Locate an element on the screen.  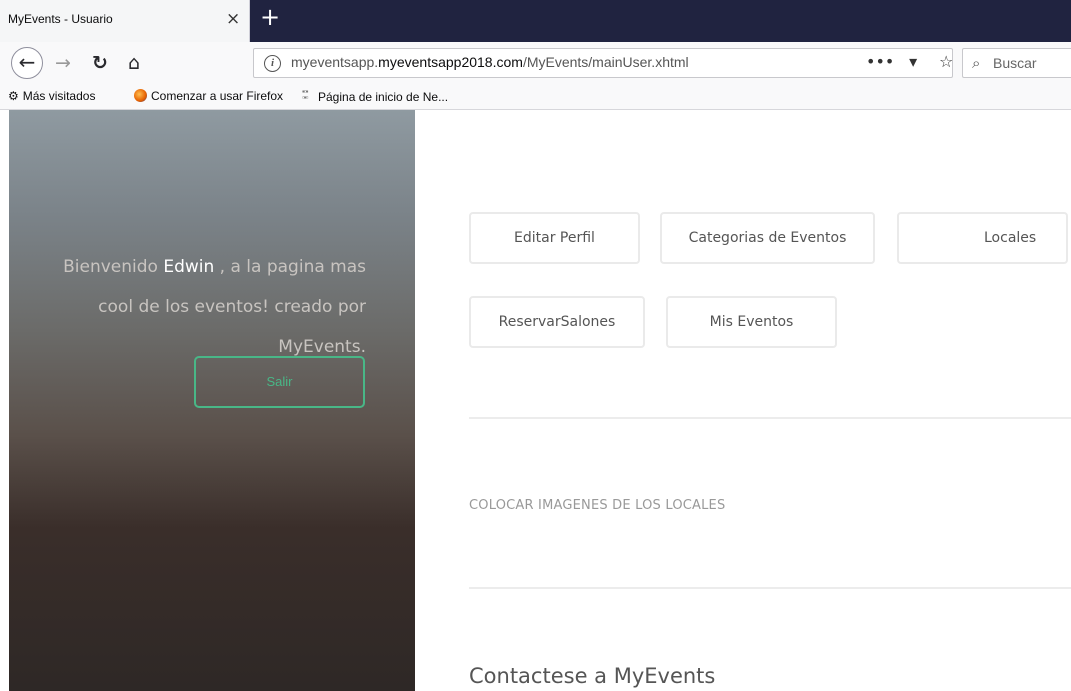
bookmark-item: Comenzar a usar Firefox is located at coordinates (208, 96).